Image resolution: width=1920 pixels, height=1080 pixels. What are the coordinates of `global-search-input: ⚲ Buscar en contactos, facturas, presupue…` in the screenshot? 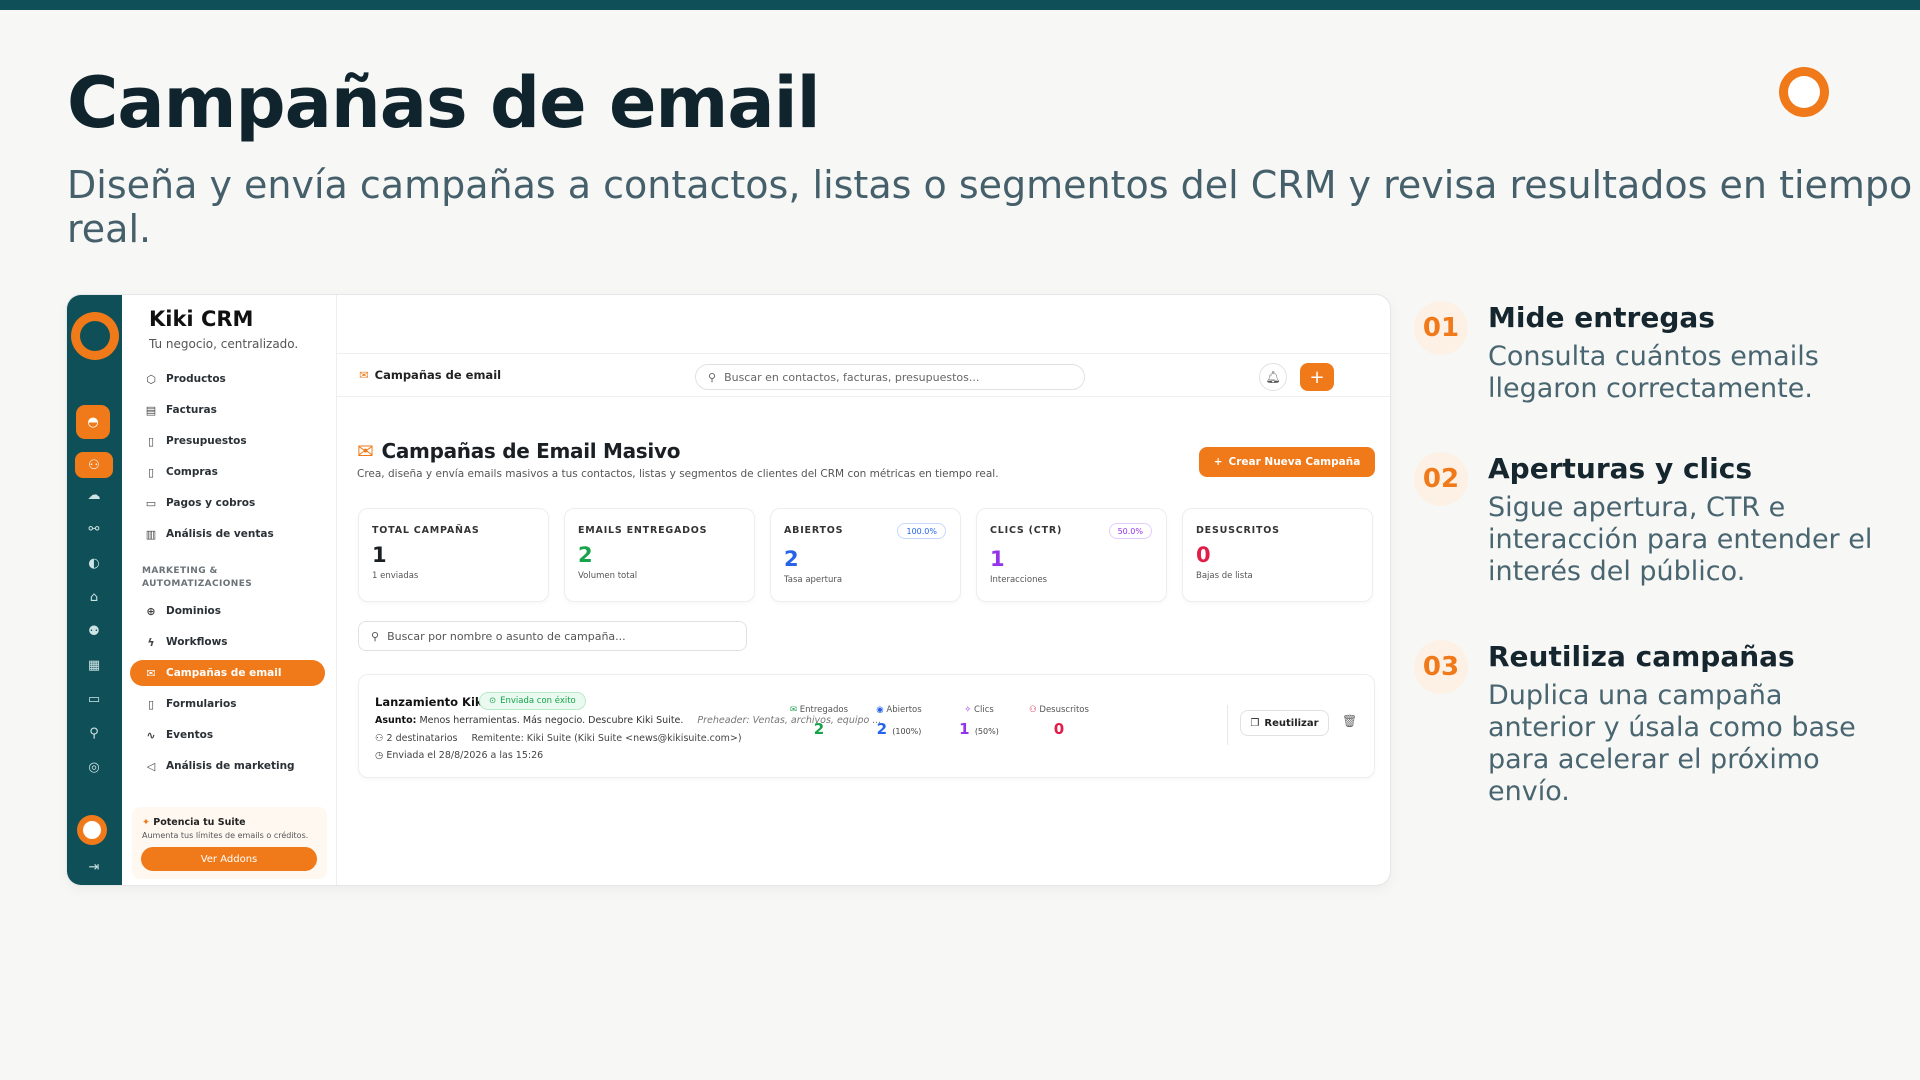 It's located at (890, 377).